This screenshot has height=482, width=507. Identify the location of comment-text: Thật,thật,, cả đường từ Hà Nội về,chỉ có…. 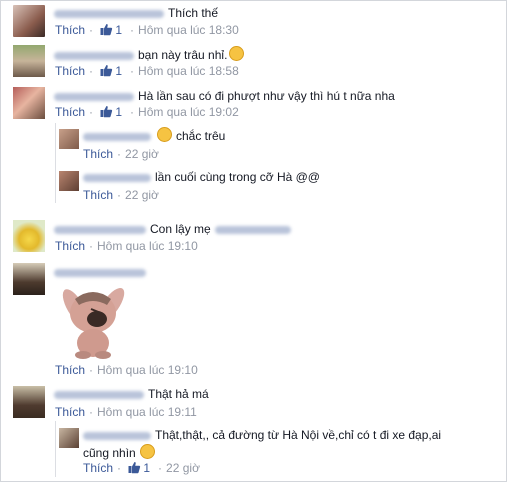
(262, 435).